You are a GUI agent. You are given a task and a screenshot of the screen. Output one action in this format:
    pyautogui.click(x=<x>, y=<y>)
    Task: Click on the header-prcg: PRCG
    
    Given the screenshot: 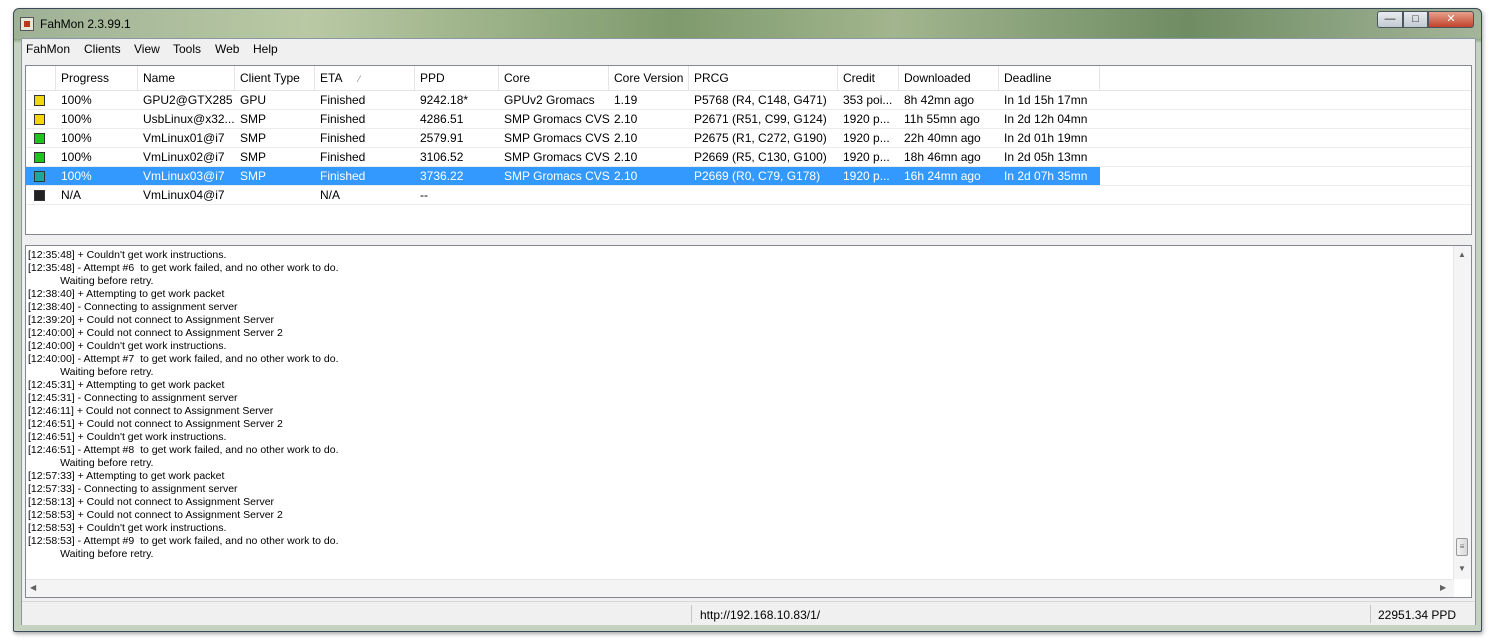 What is the action you would take?
    pyautogui.click(x=763, y=78)
    